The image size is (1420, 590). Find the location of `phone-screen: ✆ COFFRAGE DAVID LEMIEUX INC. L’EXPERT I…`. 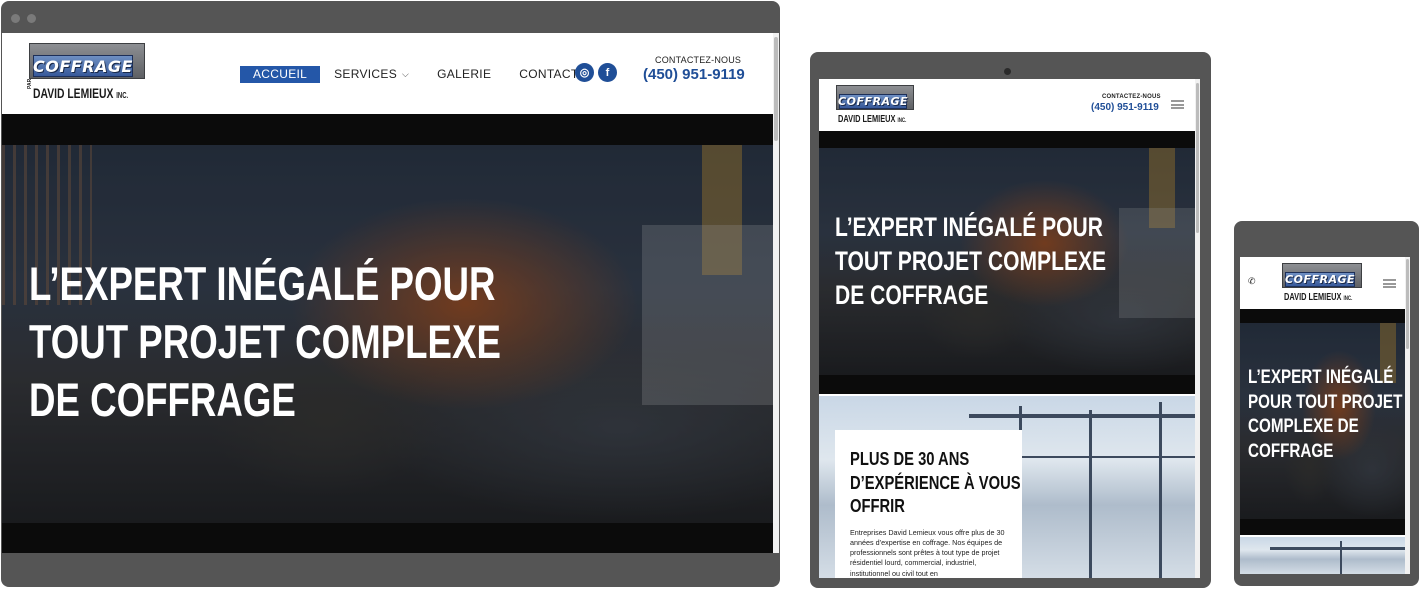

phone-screen: ✆ COFFRAGE DAVID LEMIEUX INC. L’EXPERT I… is located at coordinates (1322, 415).